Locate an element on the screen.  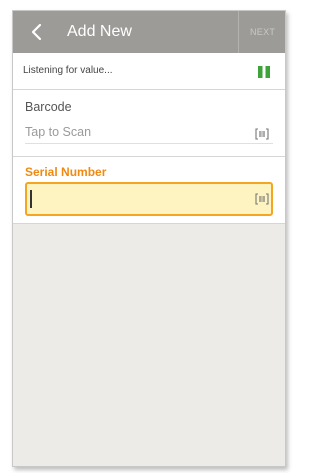
next-button: NEXT is located at coordinates (262, 32).